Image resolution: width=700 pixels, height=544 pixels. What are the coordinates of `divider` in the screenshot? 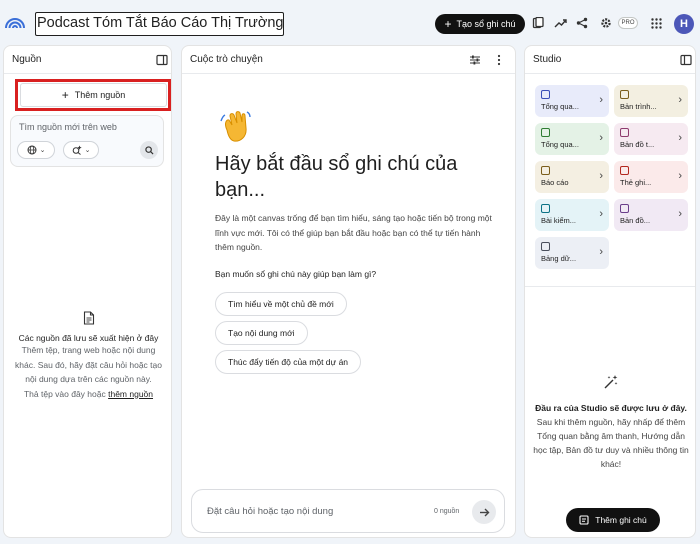 It's located at (610, 286).